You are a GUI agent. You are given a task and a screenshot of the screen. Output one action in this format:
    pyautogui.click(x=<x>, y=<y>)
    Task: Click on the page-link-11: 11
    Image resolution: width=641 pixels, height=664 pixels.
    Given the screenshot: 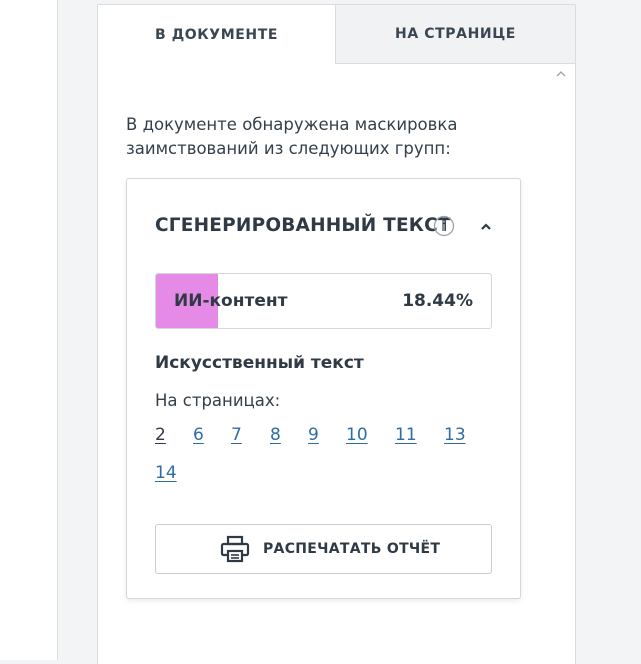 What is the action you would take?
    pyautogui.click(x=406, y=435)
    